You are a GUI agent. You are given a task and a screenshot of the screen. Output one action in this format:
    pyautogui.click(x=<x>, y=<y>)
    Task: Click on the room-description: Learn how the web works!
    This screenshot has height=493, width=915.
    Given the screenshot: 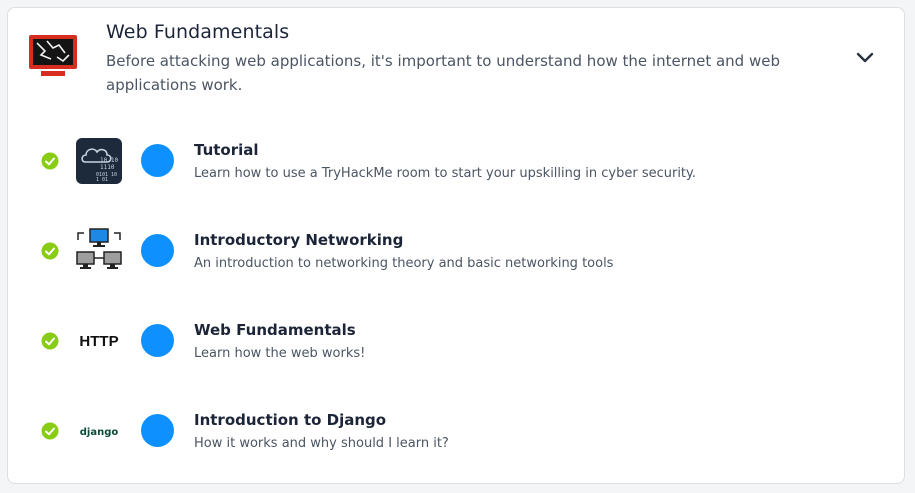 What is the action you would take?
    pyautogui.click(x=280, y=353)
    